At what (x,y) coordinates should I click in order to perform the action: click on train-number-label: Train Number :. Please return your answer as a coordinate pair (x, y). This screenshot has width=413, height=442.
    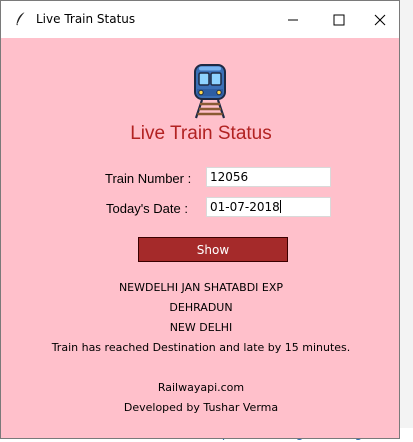
    Looking at the image, I should click on (148, 178).